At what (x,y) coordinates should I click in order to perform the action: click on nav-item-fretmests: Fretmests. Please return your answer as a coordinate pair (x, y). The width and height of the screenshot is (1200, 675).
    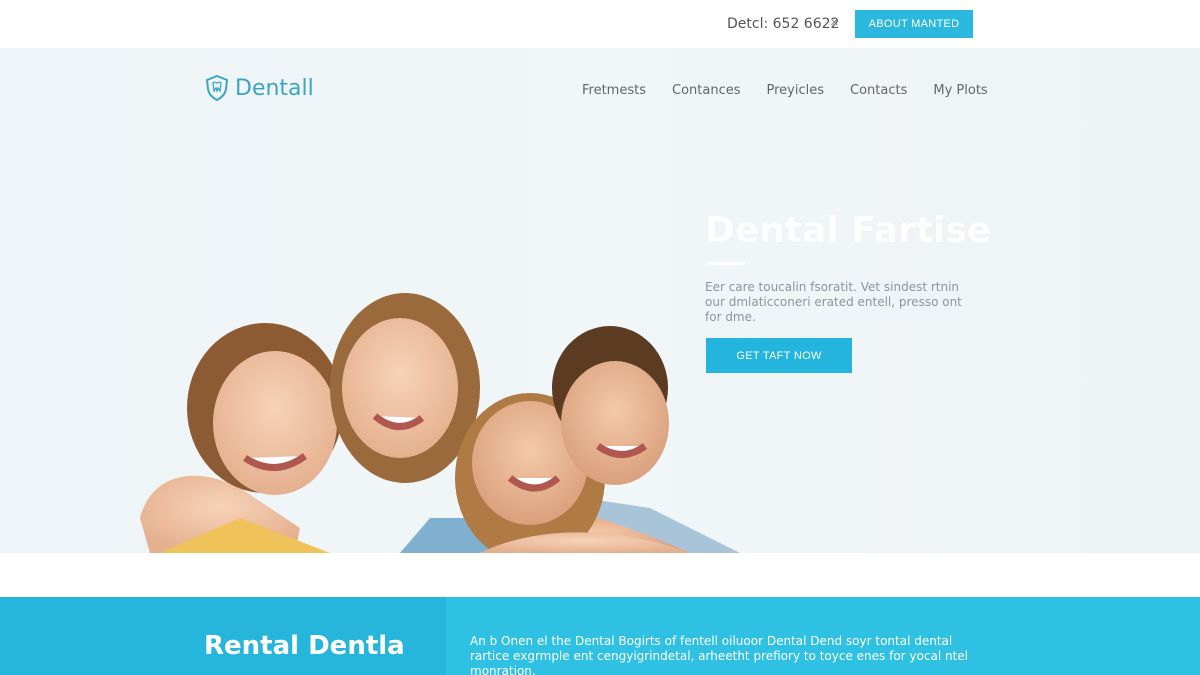
    Looking at the image, I should click on (614, 90).